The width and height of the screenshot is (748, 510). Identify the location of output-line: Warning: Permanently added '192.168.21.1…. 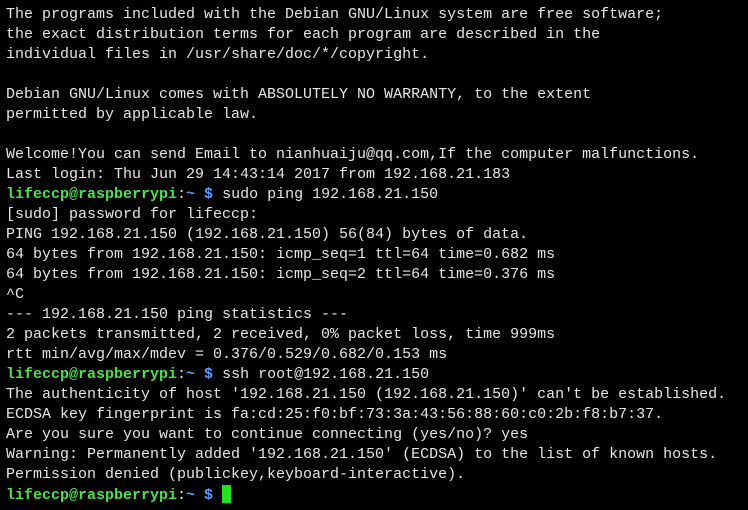
(362, 454).